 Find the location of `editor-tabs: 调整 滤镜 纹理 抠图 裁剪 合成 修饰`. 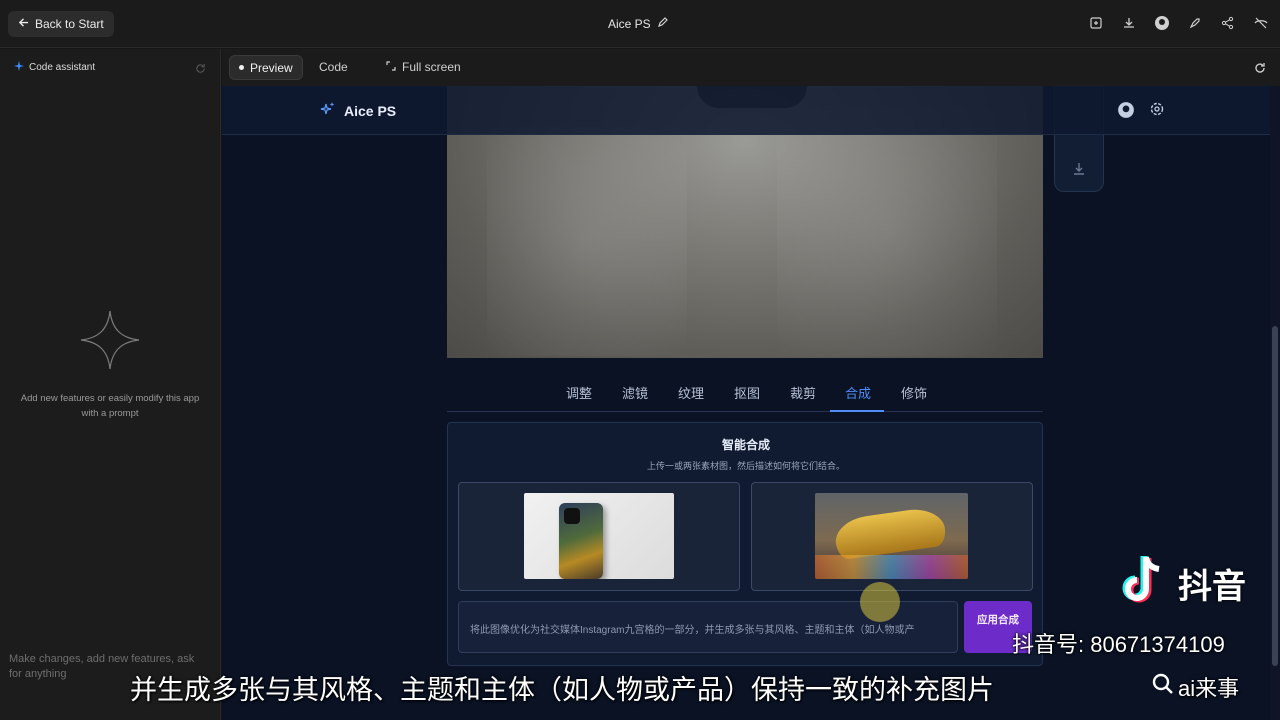

editor-tabs: 调整 滤镜 纹理 抠图 裁剪 合成 修饰 is located at coordinates (745, 389).